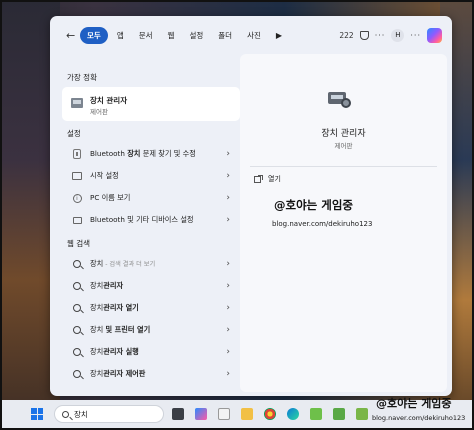  Describe the element at coordinates (77, 103) in the screenshot. I see `device-manager-icon` at that location.